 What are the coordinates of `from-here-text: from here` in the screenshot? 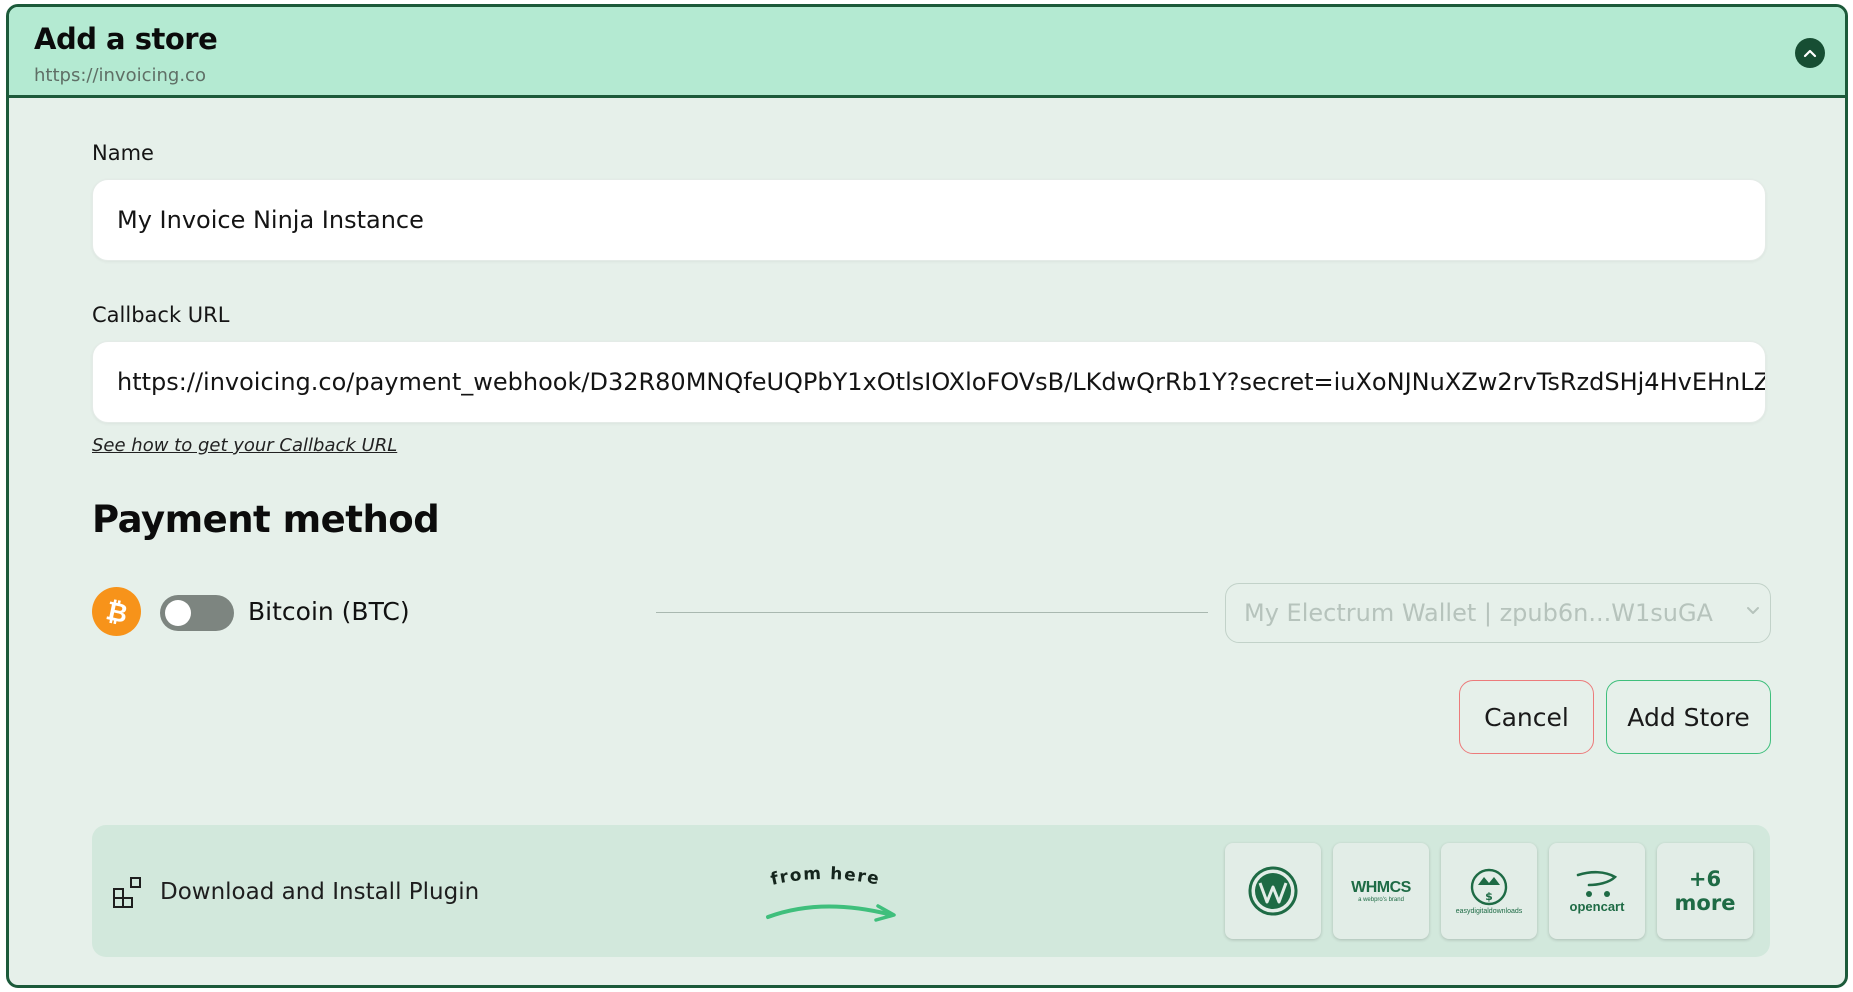 It's located at (825, 877).